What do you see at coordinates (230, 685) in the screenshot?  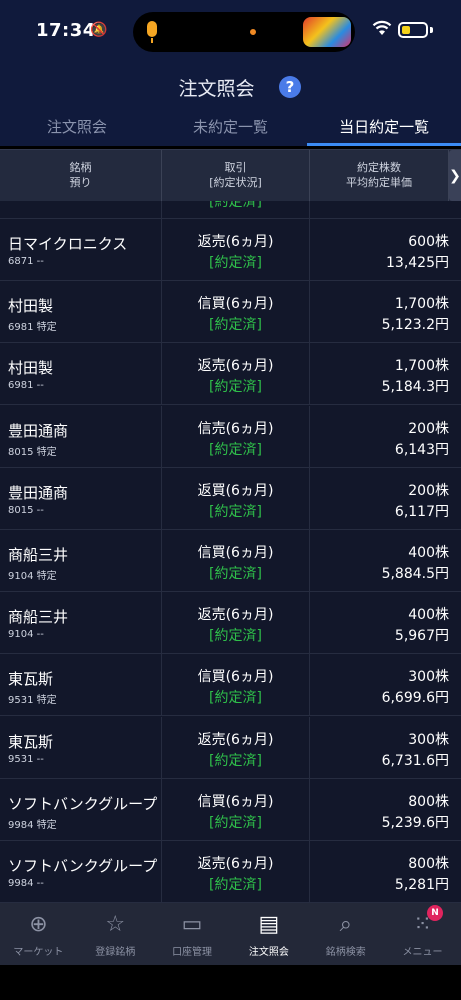 I see `table-row: 東瓦斯 9531 特定 信買(6ヵ月) [約定済] 300株 6,699.6円` at bounding box center [230, 685].